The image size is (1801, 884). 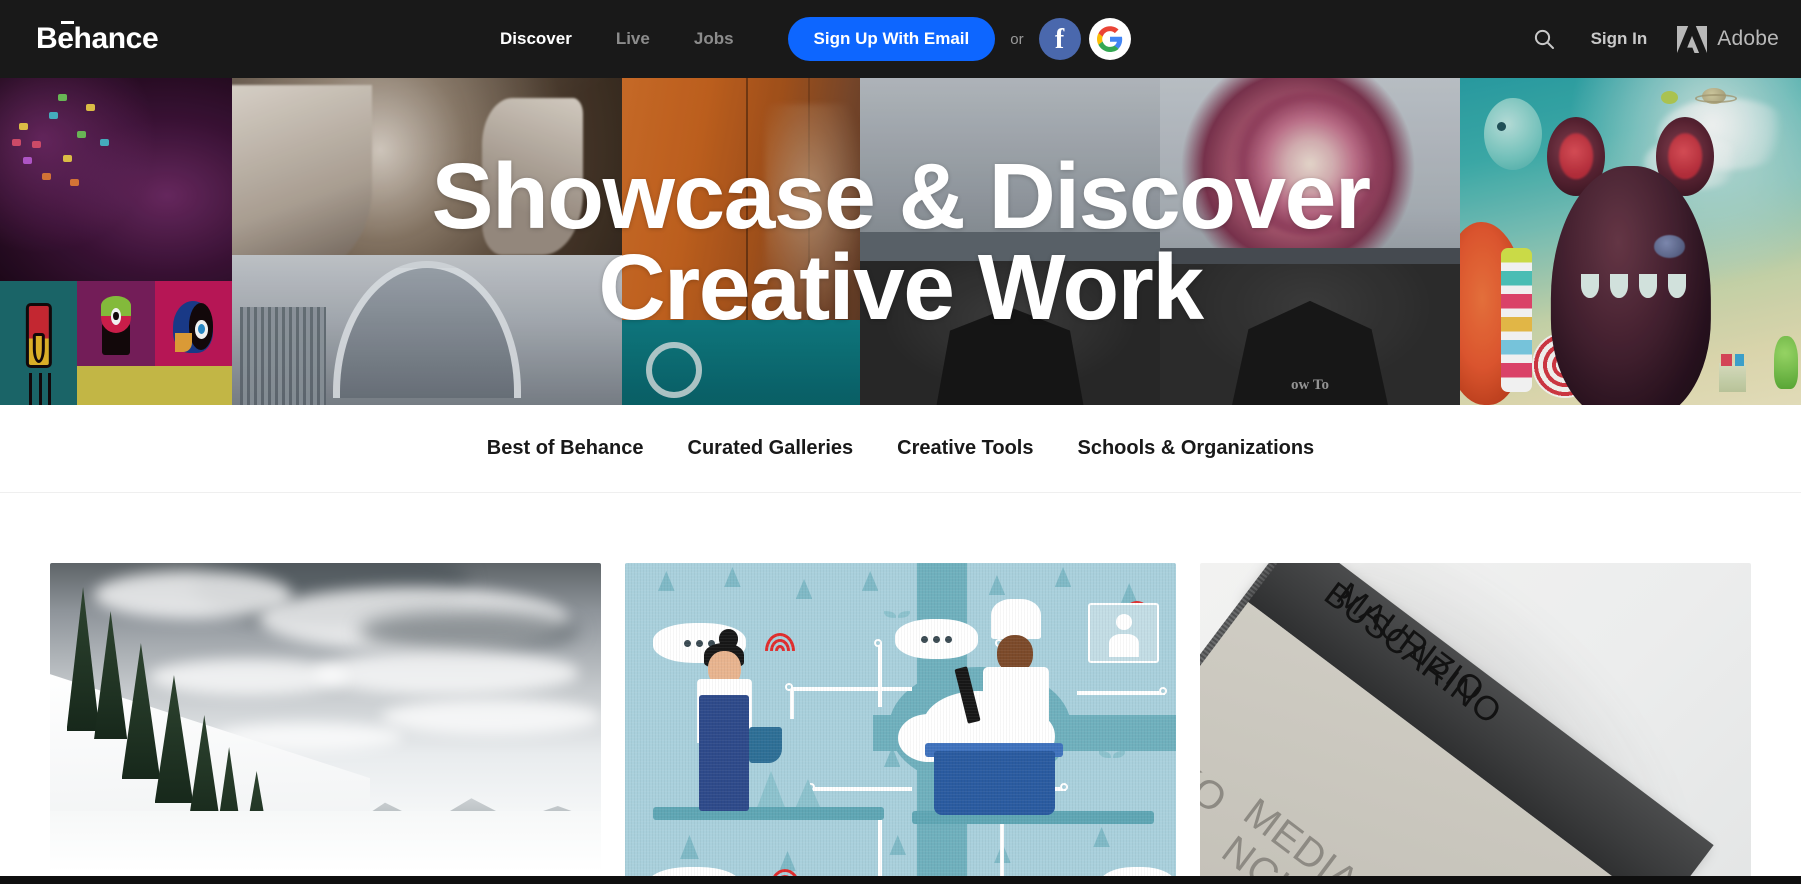 I want to click on hero-tile-column-5: ow To, so click(x=1310, y=241).